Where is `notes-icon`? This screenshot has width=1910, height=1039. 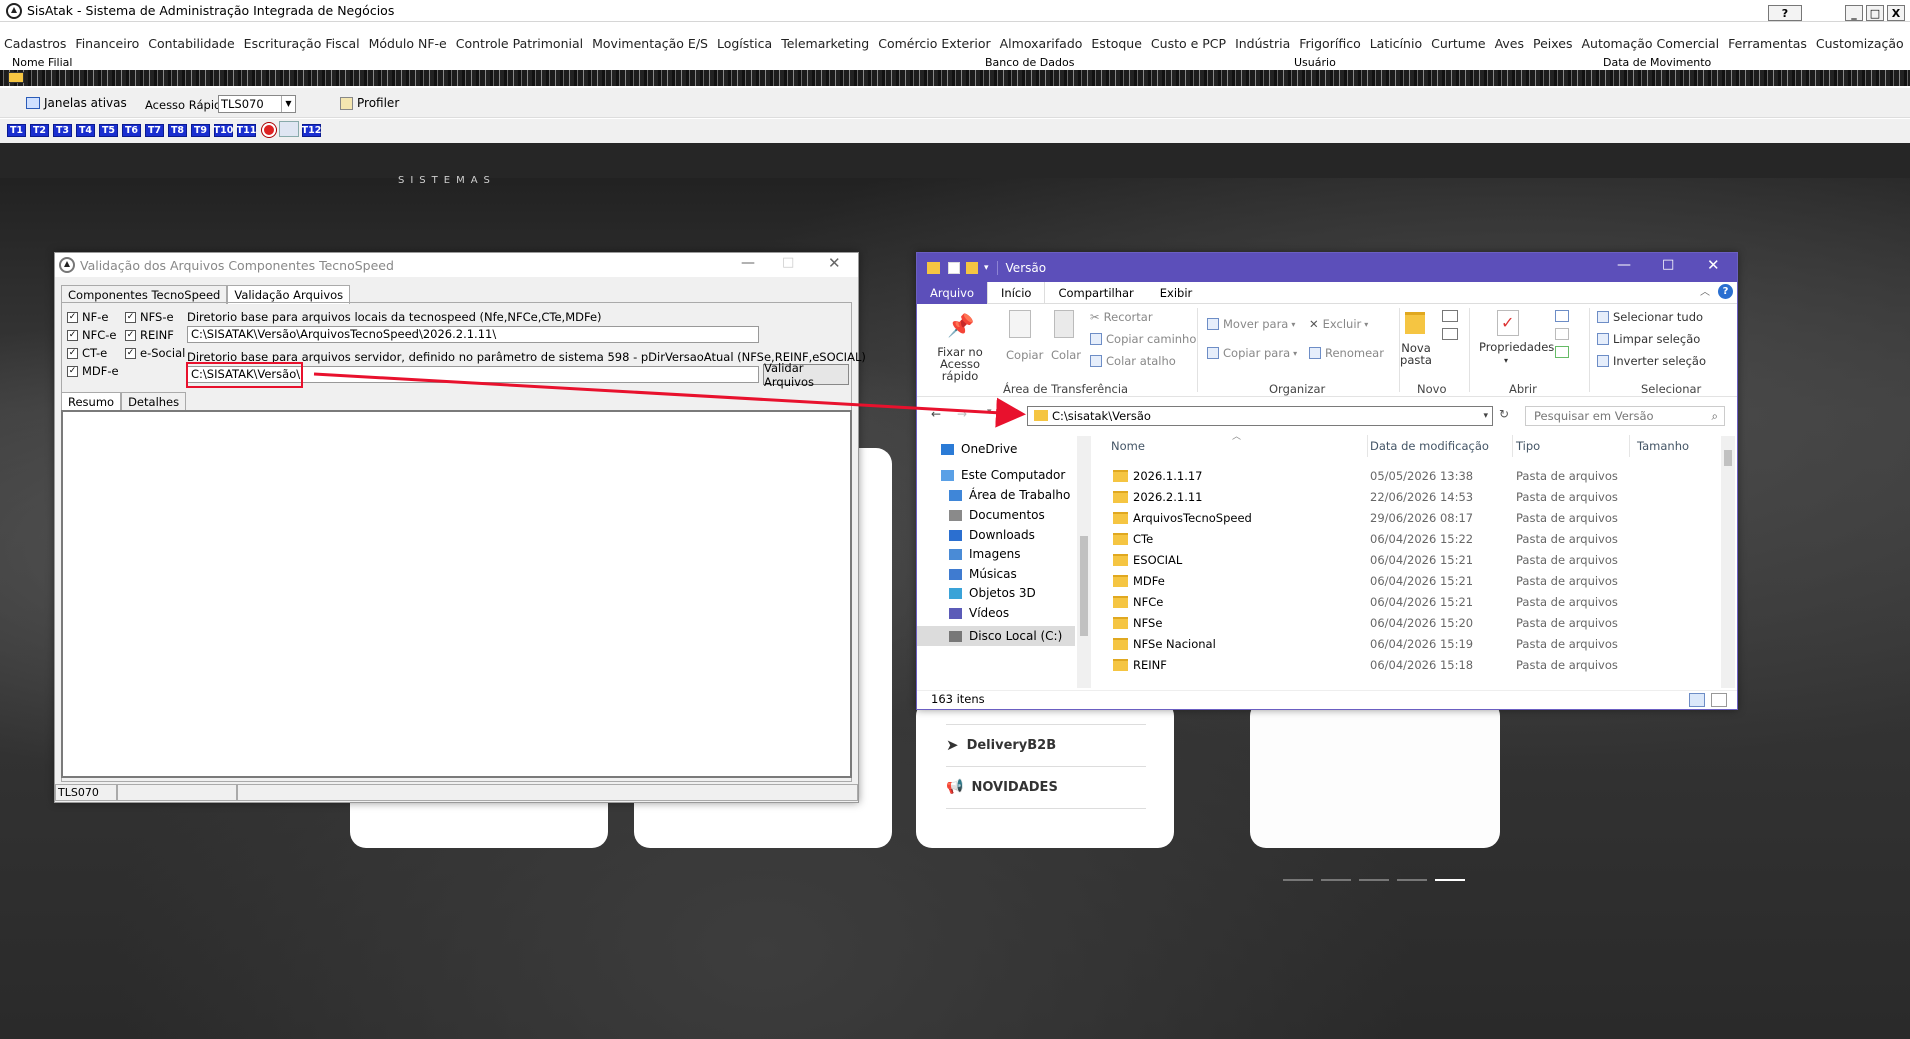
notes-icon is located at coordinates (289, 129).